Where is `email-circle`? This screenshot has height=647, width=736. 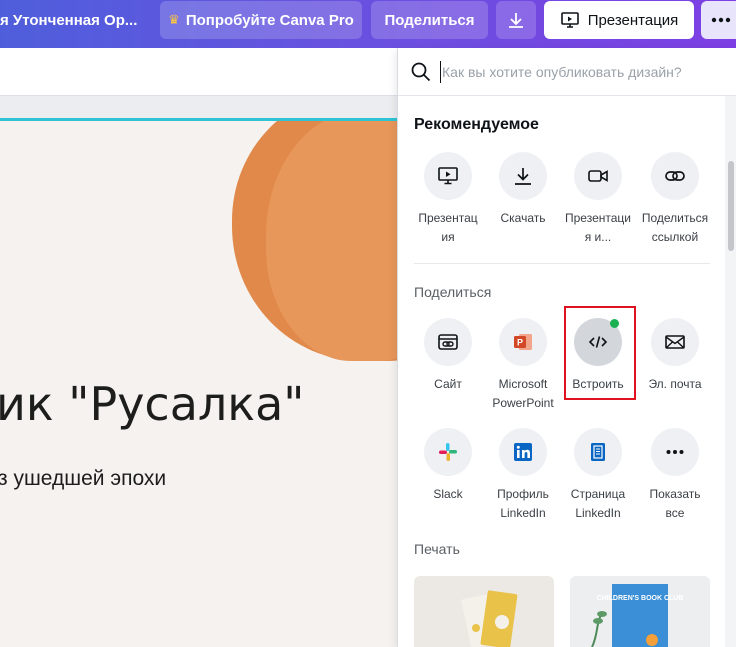
email-circle is located at coordinates (675, 342).